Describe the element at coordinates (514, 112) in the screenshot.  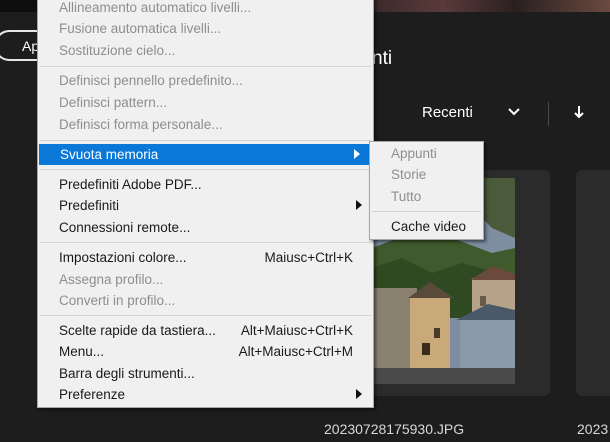
I see `chevron-down-icon` at that location.